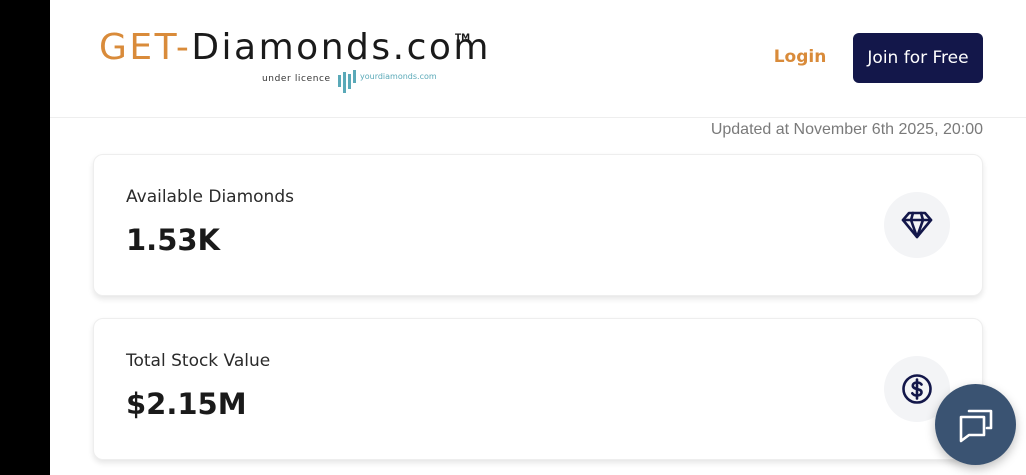 This screenshot has width=1026, height=475. Describe the element at coordinates (210, 197) in the screenshot. I see `stat-label: Available Diamonds` at that location.